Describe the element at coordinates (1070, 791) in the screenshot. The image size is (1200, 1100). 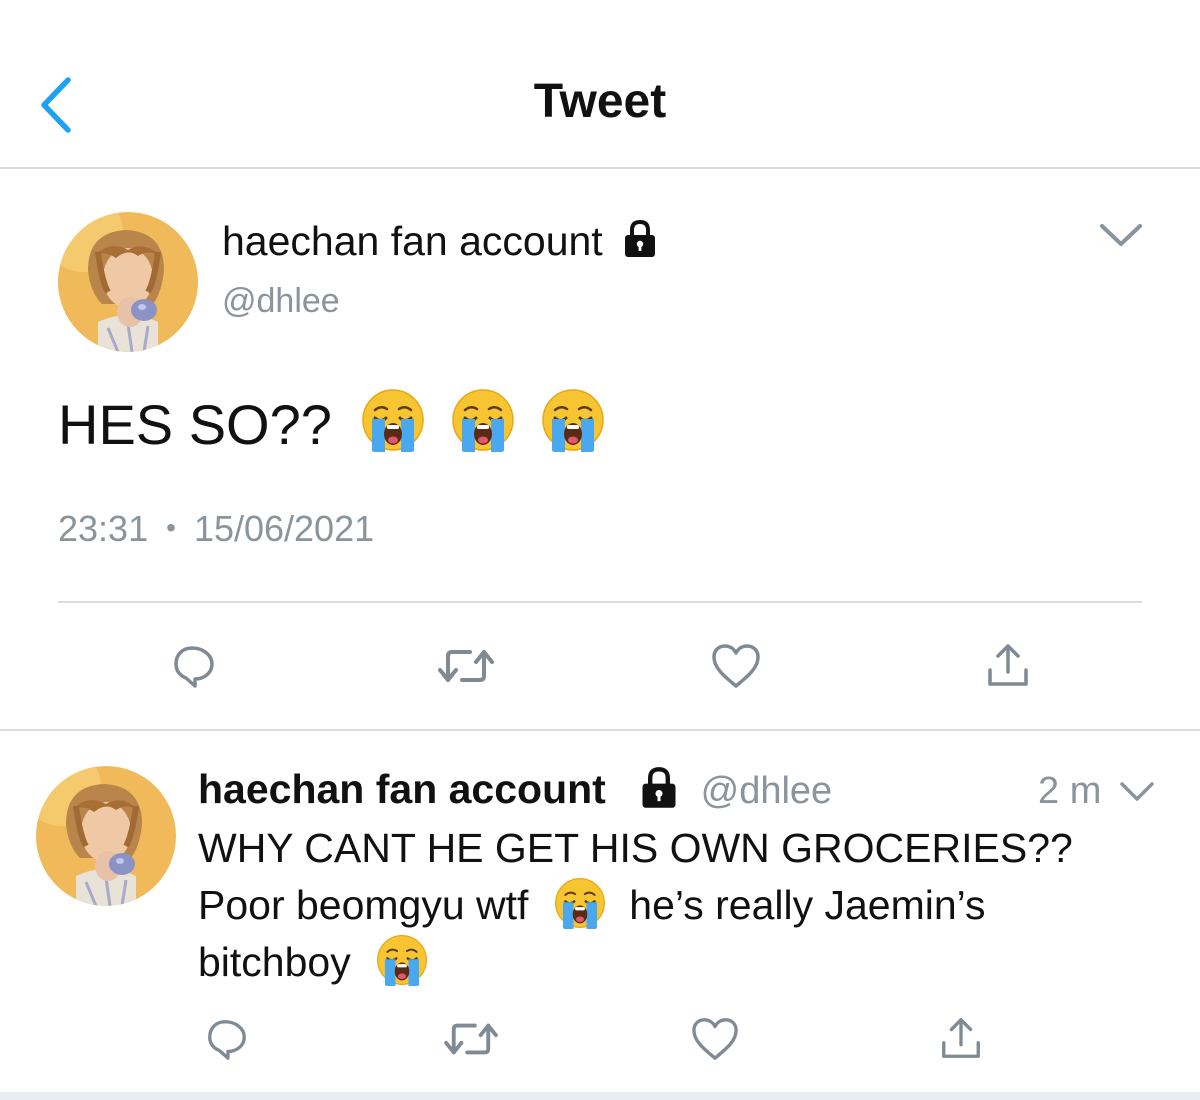
I see `time-ago: 2 m` at that location.